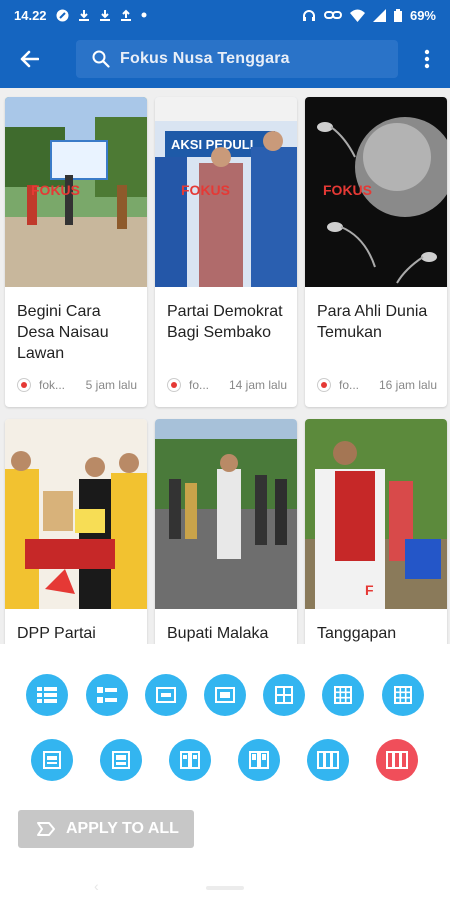 The image size is (450, 900). Describe the element at coordinates (376, 385) in the screenshot. I see `news-meta: fo... 16 jam lalu` at that location.